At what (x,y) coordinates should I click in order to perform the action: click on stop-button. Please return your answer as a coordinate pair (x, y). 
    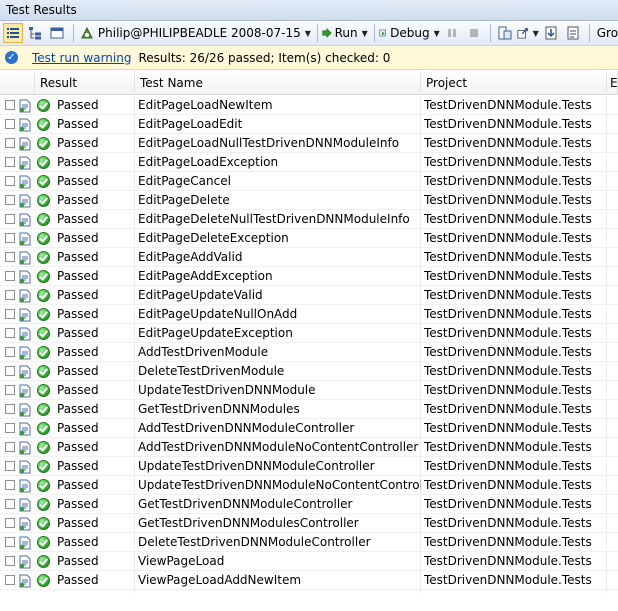
    Looking at the image, I should click on (474, 33).